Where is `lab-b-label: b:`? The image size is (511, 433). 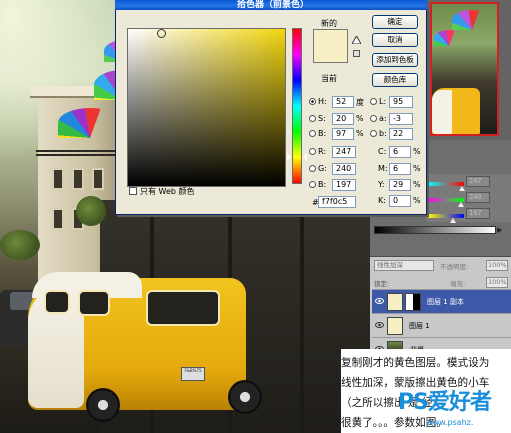
lab-b-label: b: is located at coordinates (383, 133).